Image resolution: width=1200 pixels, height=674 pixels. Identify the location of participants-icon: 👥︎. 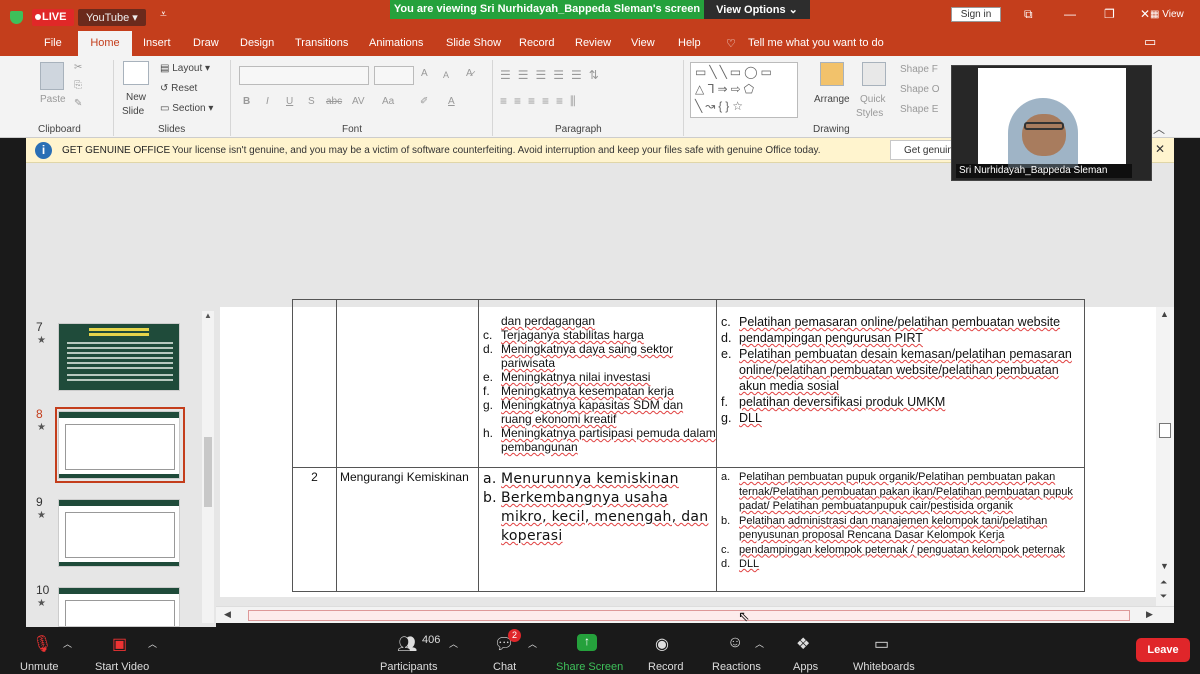
(407, 644).